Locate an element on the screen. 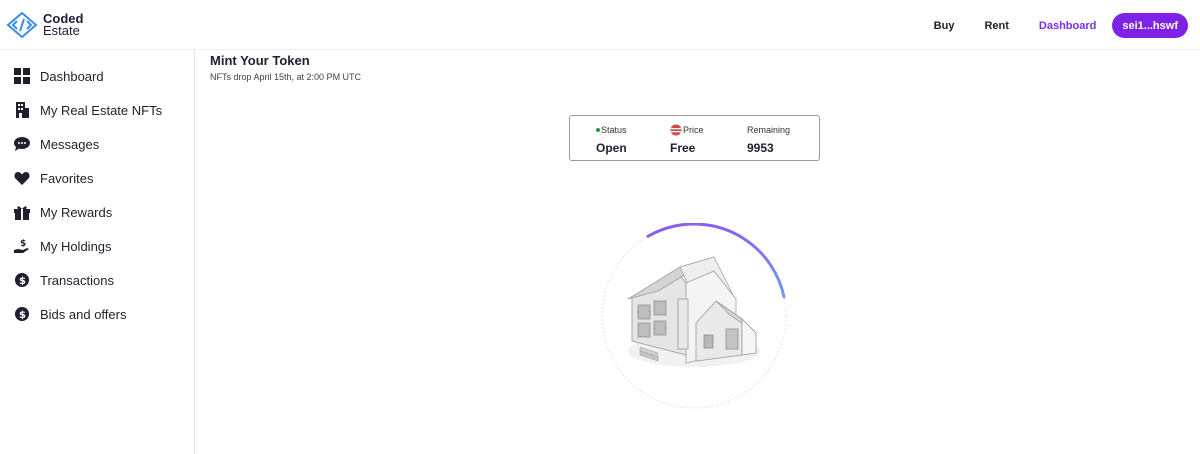  stat-remaining-label: Remaining is located at coordinates (769, 130).